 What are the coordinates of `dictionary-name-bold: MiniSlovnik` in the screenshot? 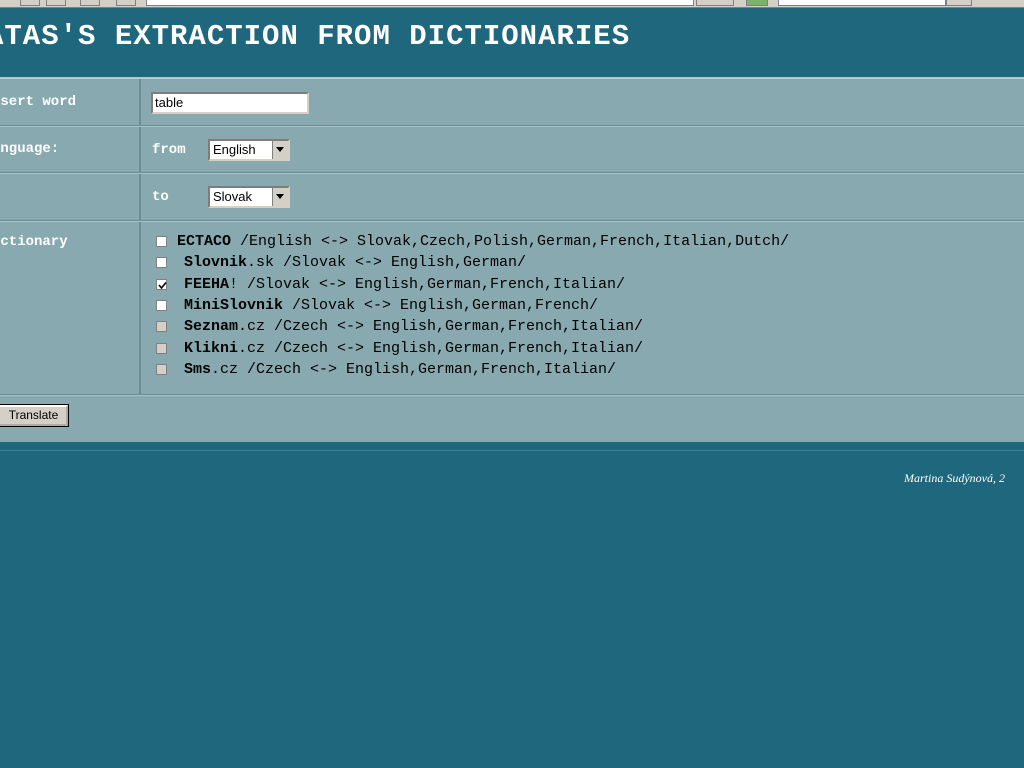 It's located at (234, 305).